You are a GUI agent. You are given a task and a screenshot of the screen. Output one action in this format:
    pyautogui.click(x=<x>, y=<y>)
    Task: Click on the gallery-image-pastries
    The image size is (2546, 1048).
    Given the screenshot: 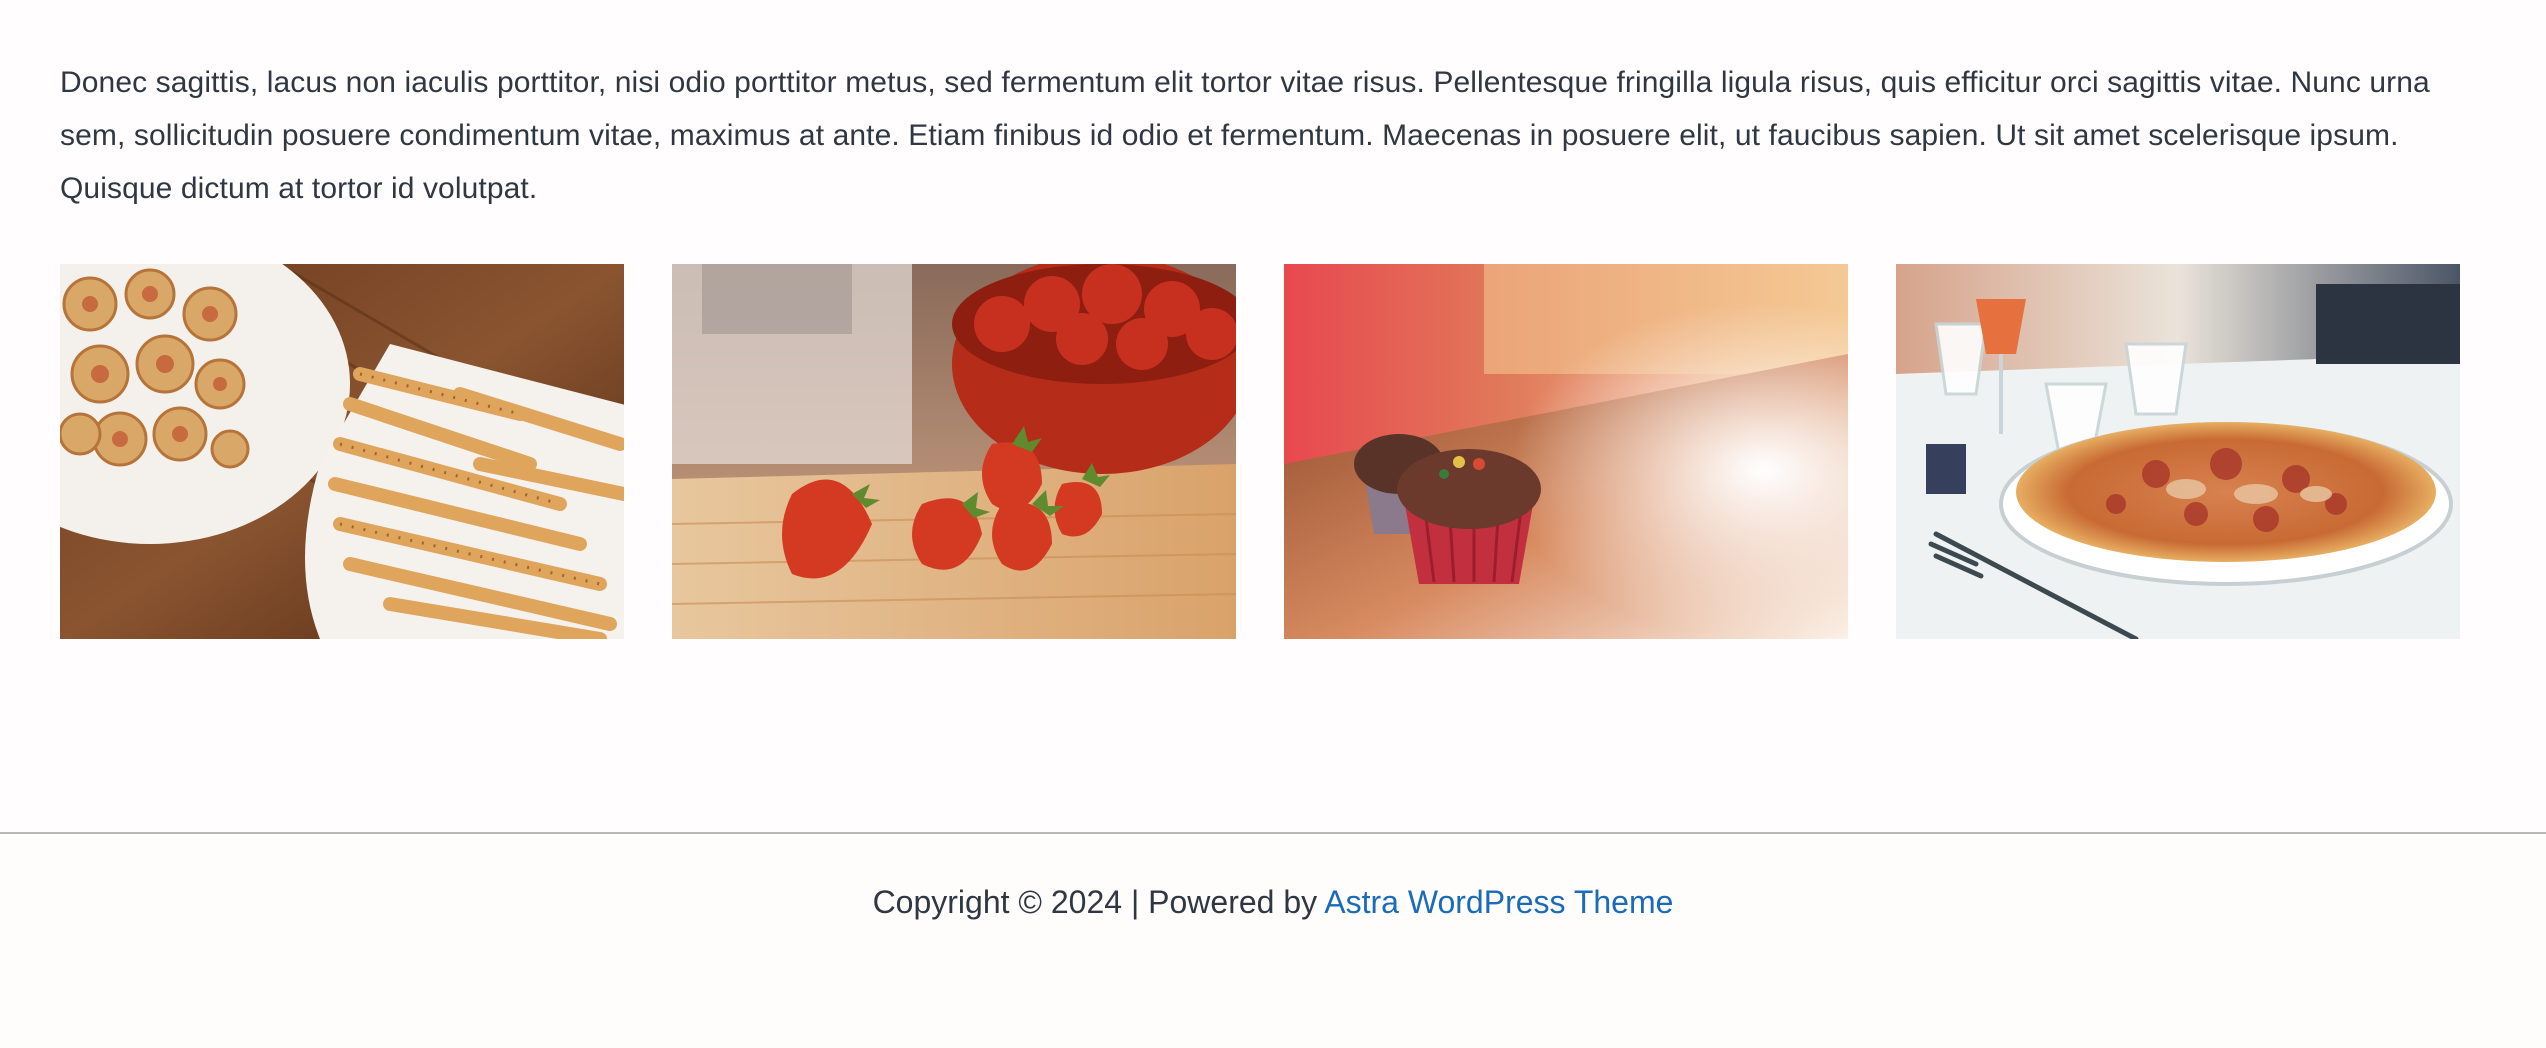 What is the action you would take?
    pyautogui.click(x=342, y=451)
    